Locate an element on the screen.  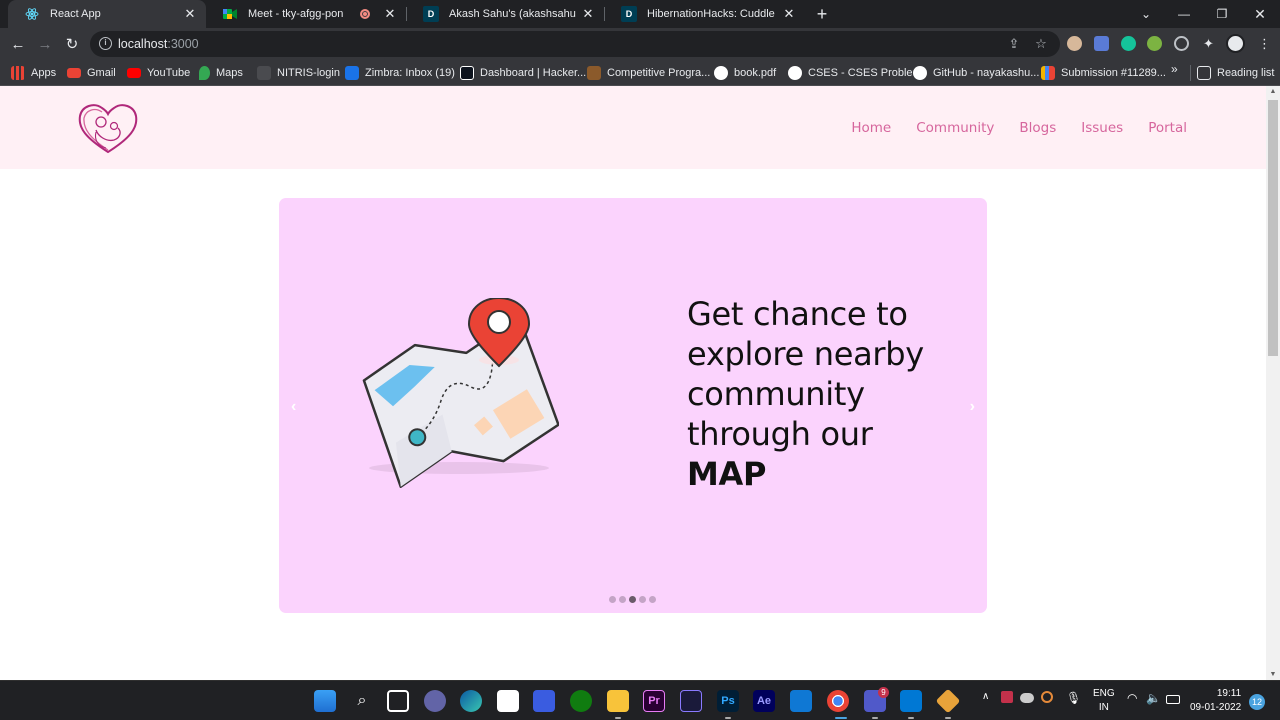
visual-studio-icon is located at coordinates (691, 701).